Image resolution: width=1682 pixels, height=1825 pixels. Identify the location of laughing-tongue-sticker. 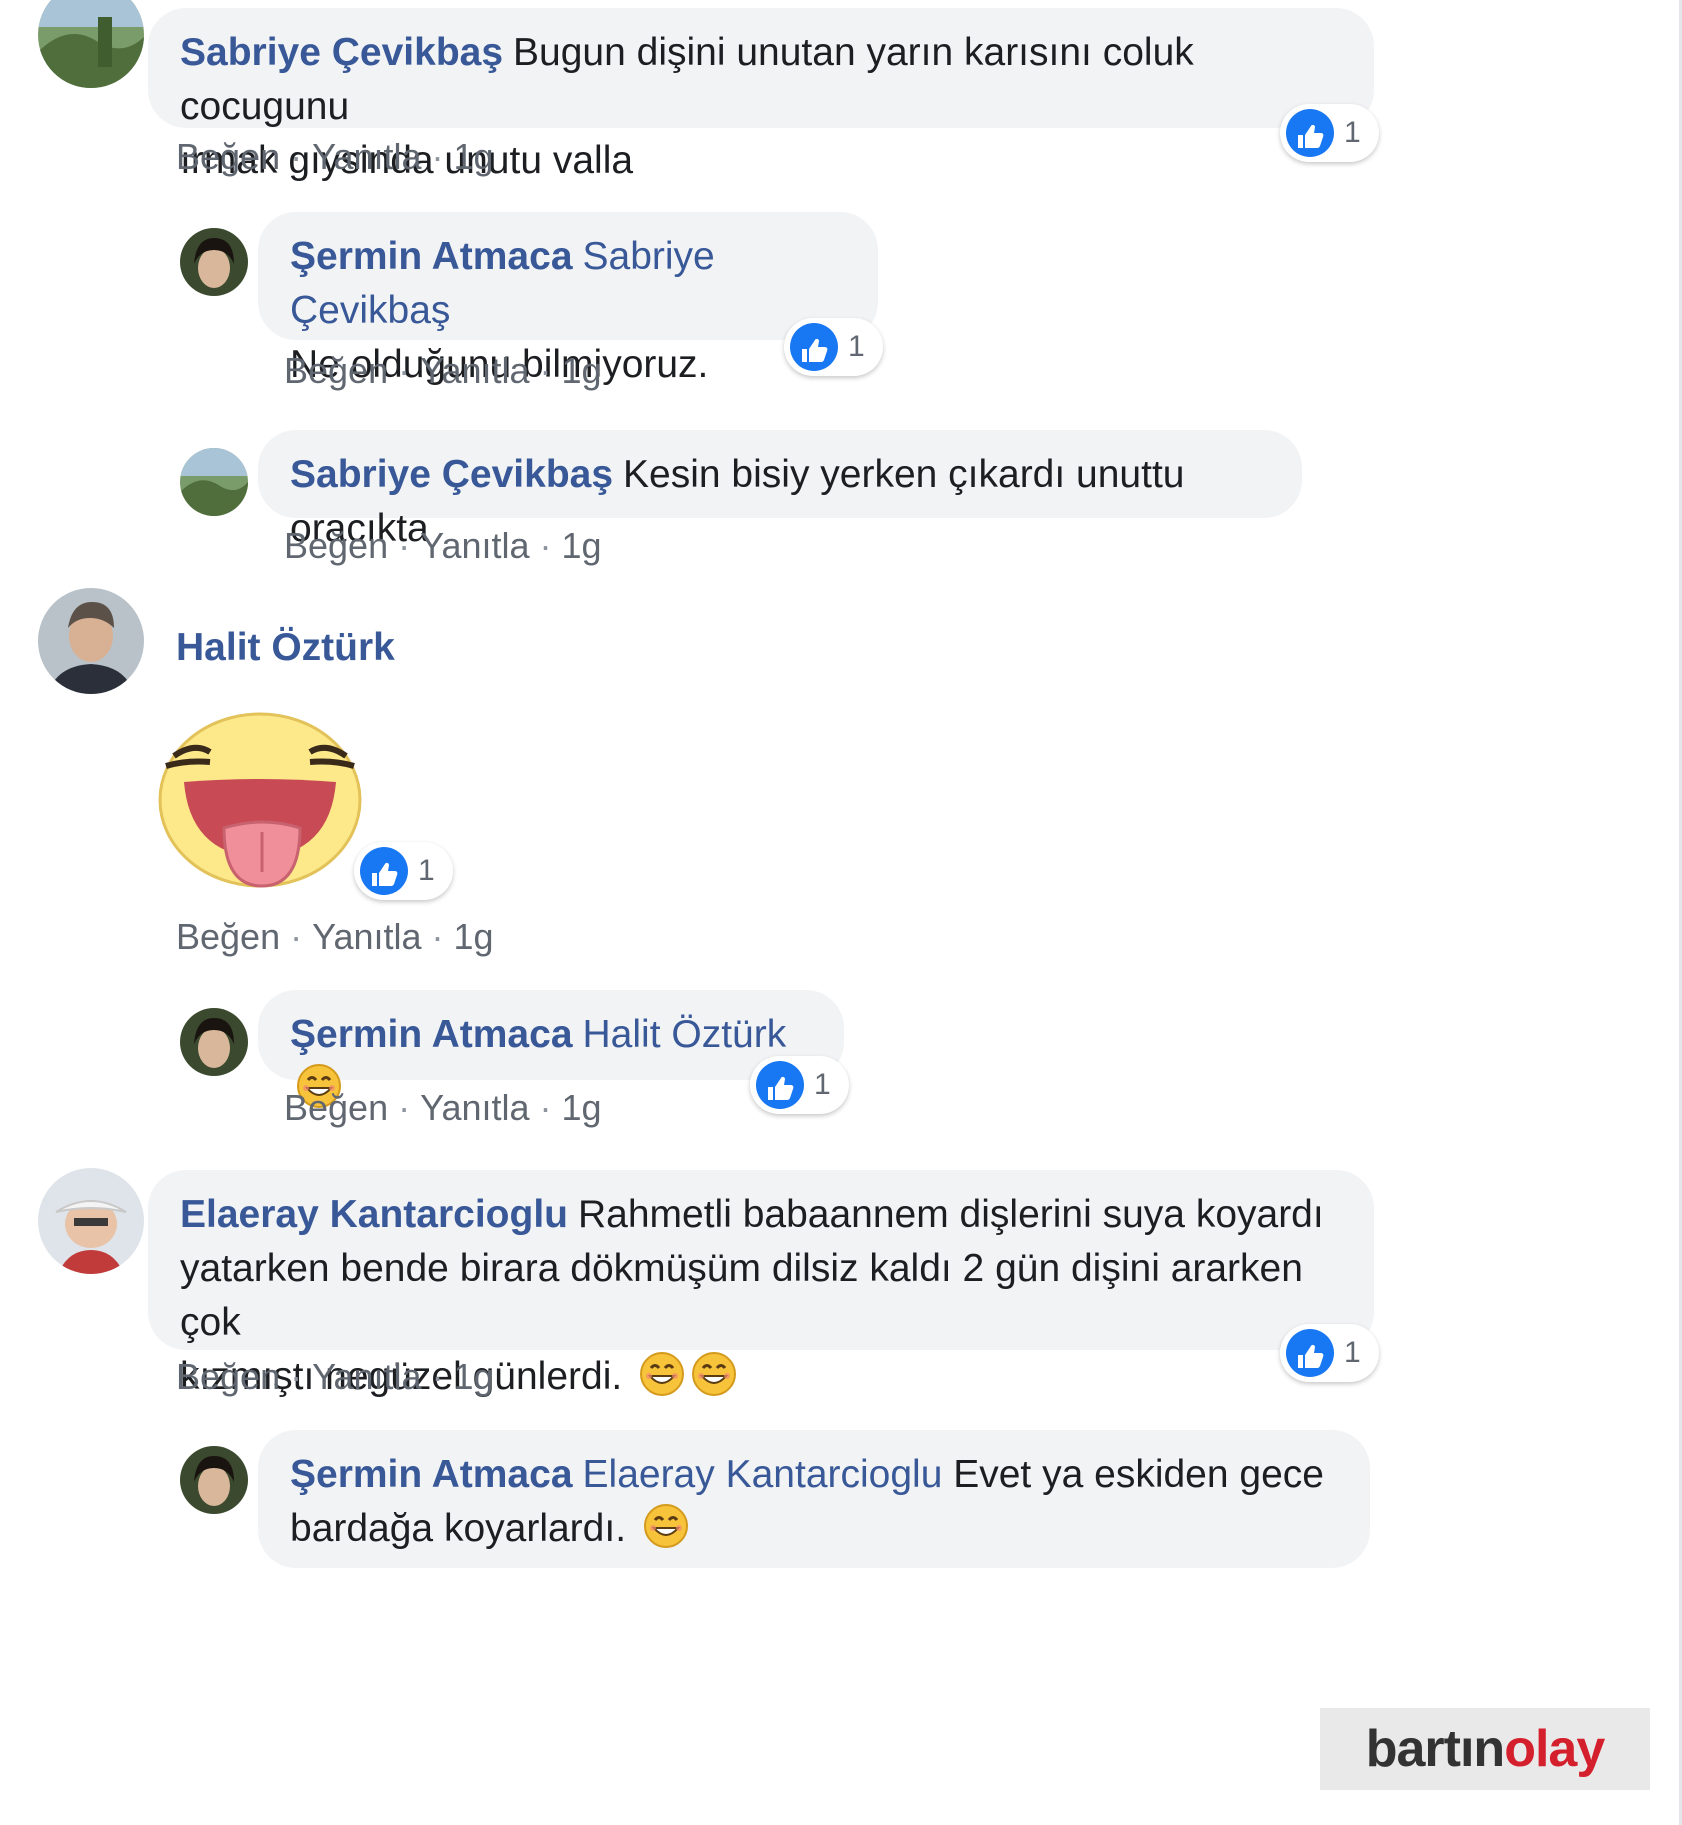
(261, 798).